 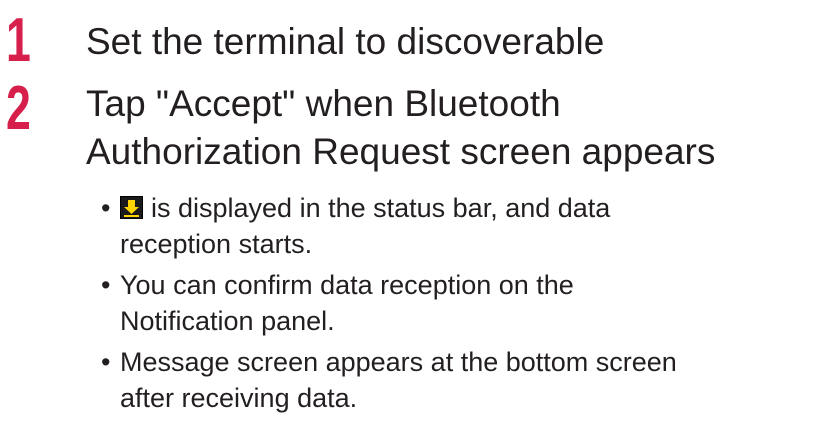 I want to click on step-text-line: Authorization Request screen appears, so click(x=401, y=151).